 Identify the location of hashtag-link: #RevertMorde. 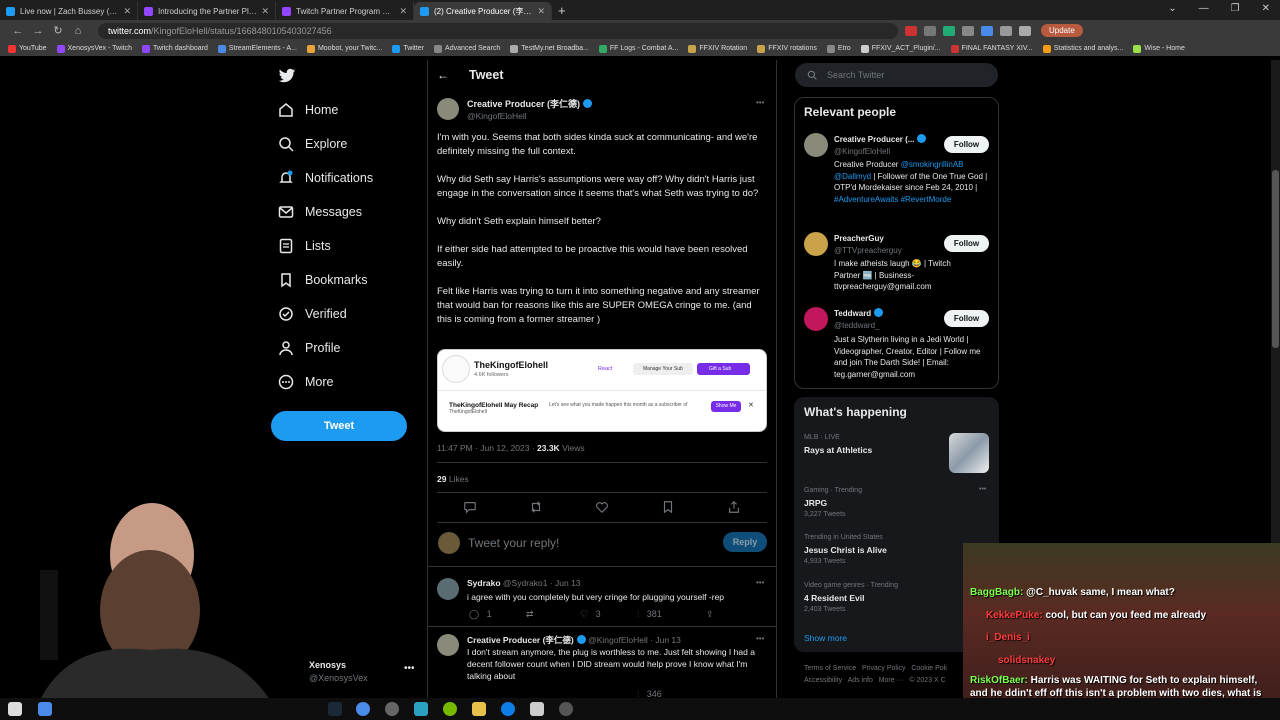
(926, 199).